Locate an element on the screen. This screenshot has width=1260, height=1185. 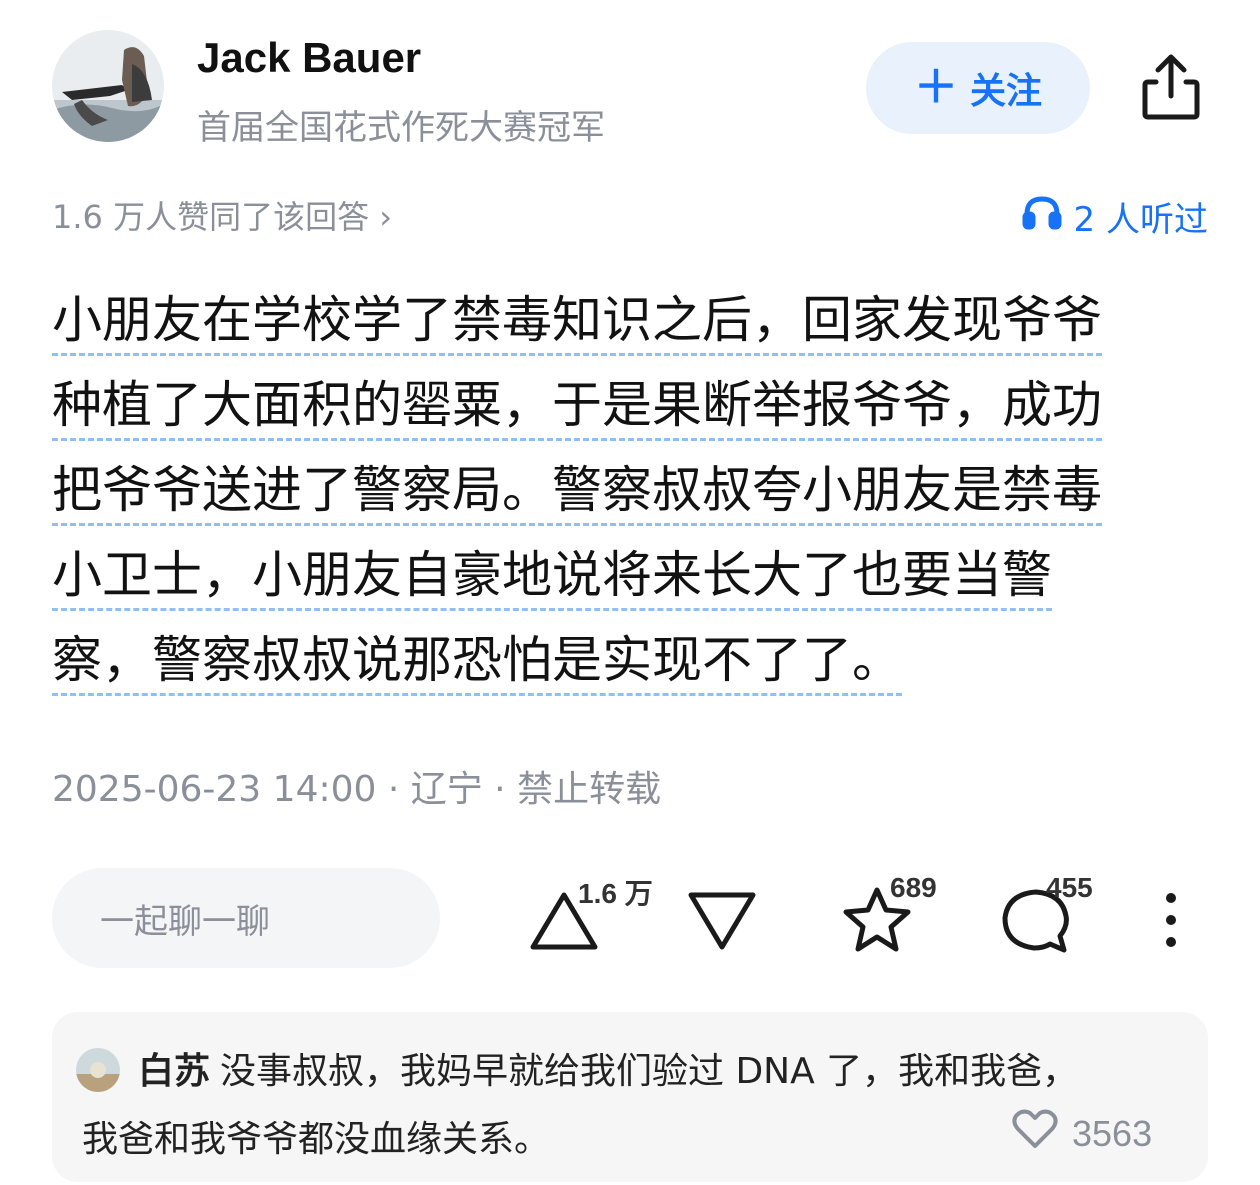
comment-line-1: 白苏 没事叔叔，我妈早就给我们验过 DNA 了，我和我爸， is located at coordinates (608, 1068).